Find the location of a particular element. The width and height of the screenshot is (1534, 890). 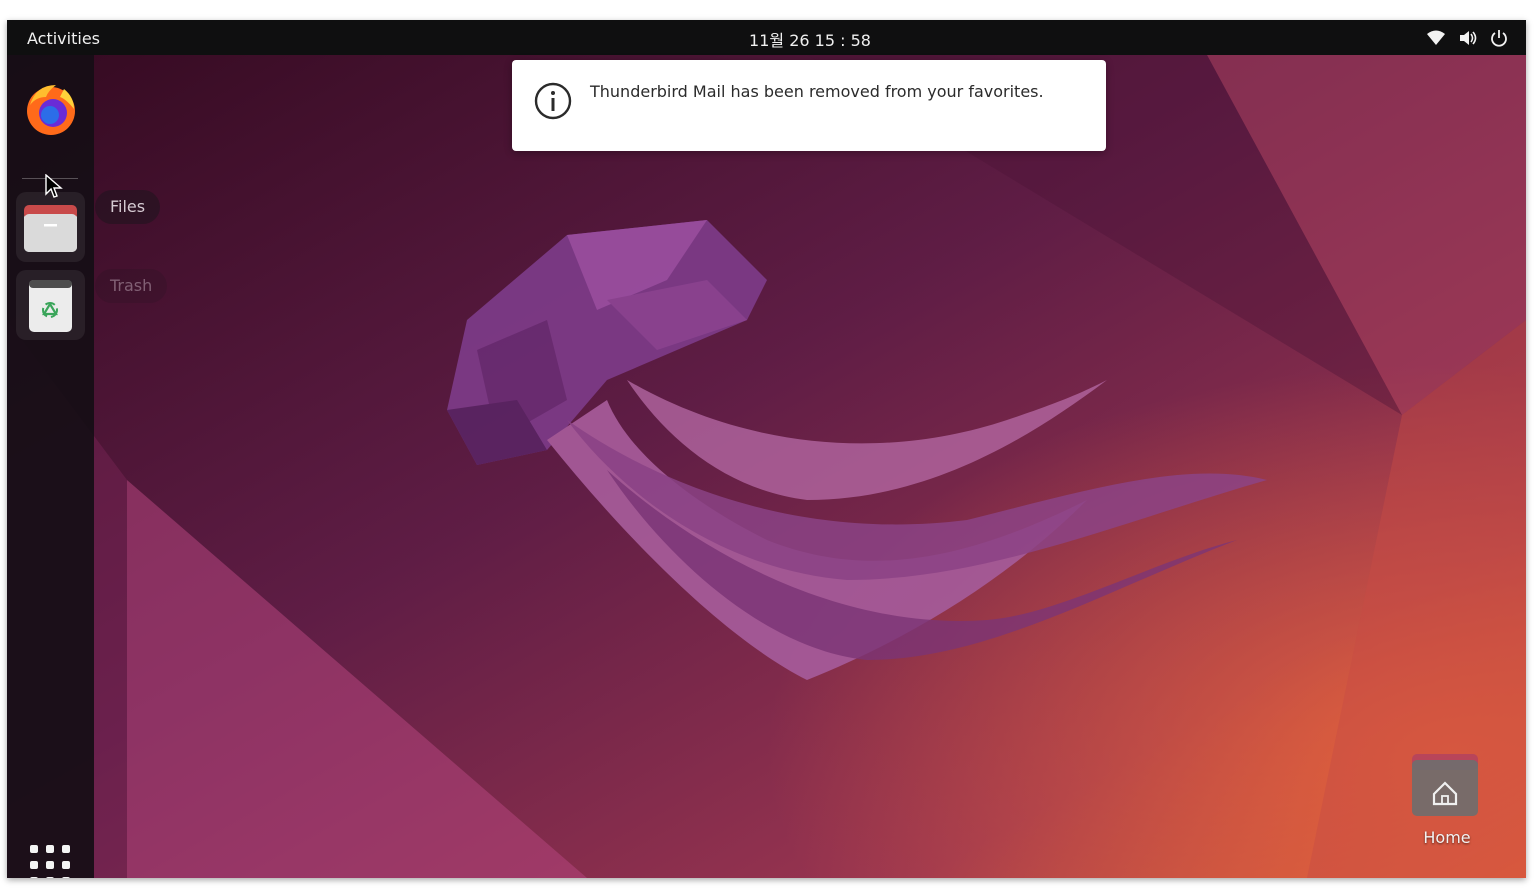

desktop-home-icon: Home is located at coordinates (1447, 800).